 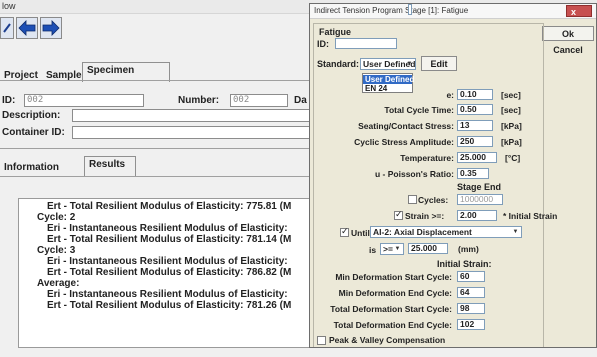 I want to click on param-value: 0.10, so click(x=475, y=94).